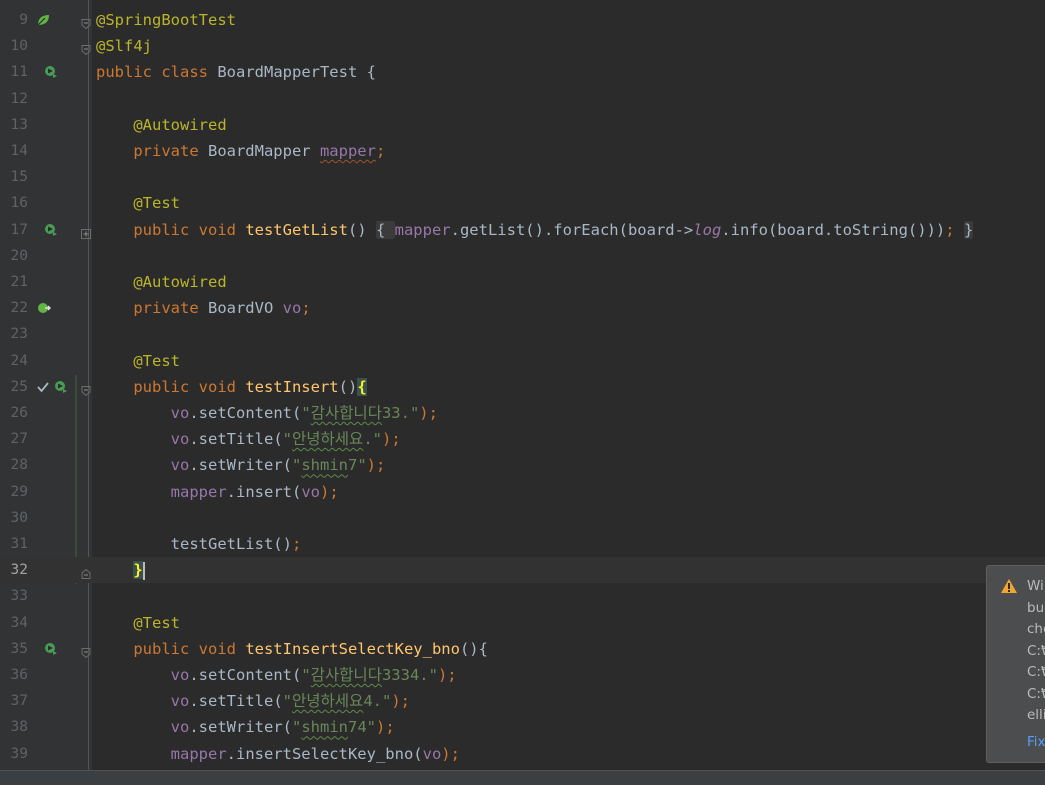 Image resolution: width=1045 pixels, height=785 pixels. What do you see at coordinates (522, 282) in the screenshot?
I see `code-line: 21 @Autowired` at bounding box center [522, 282].